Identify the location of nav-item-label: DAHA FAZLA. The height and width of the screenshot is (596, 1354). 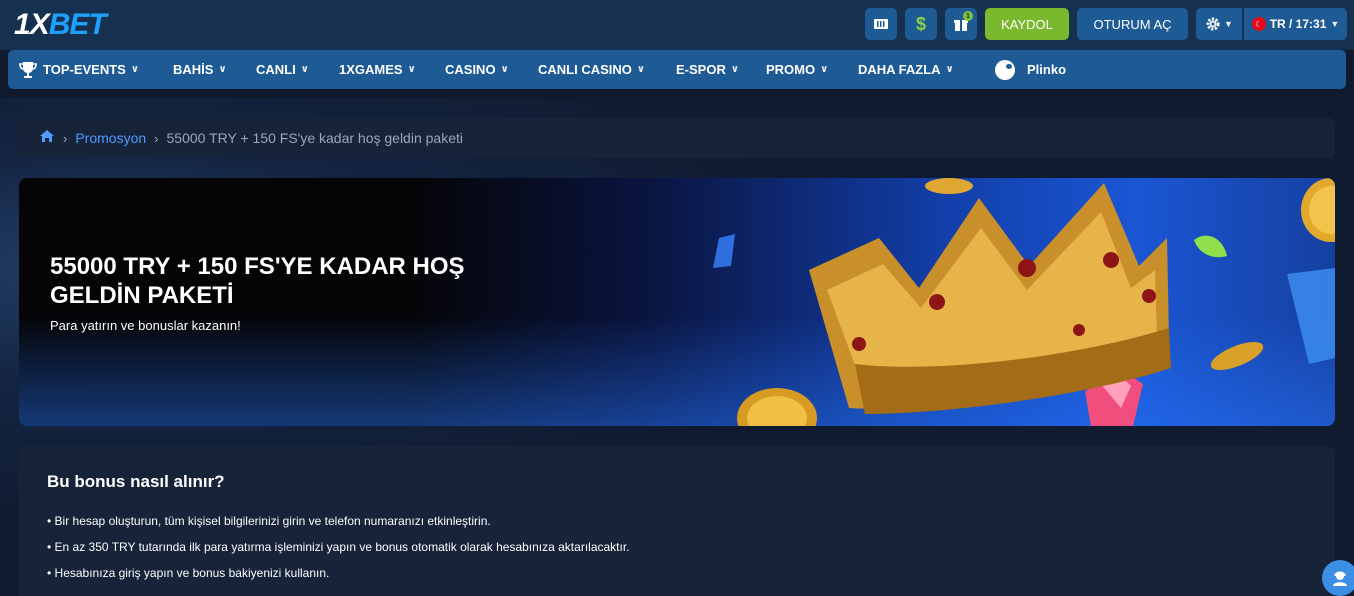
(899, 69).